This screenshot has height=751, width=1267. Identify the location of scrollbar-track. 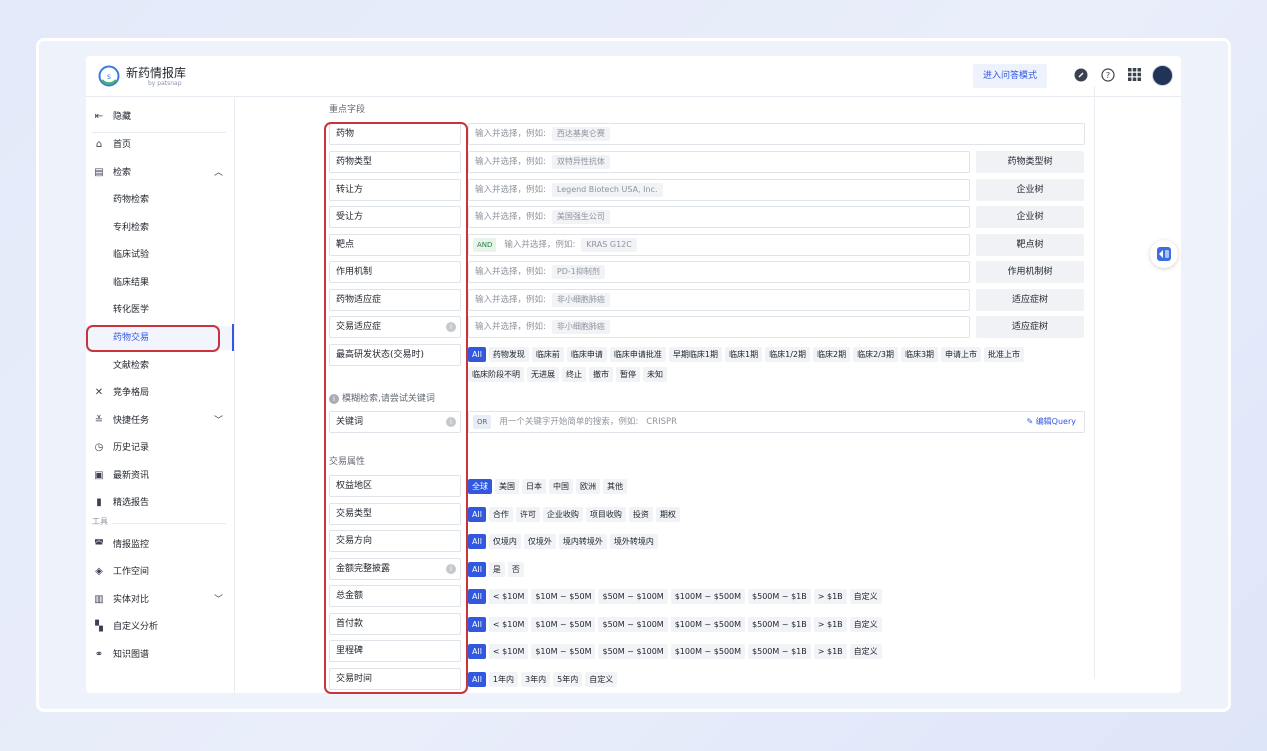
(1094, 382).